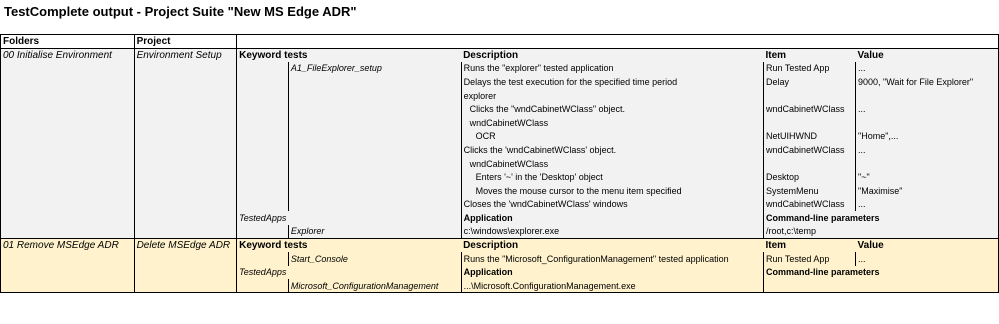 The width and height of the screenshot is (999, 324). Describe the element at coordinates (809, 177) in the screenshot. I see `item-cell: Desktop` at that location.